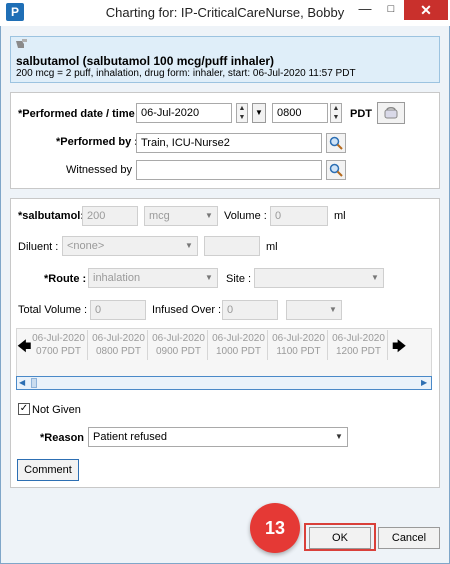 Image resolution: width=450 pixels, height=564 pixels. What do you see at coordinates (426, 10) in the screenshot?
I see `close-button: ✕` at bounding box center [426, 10].